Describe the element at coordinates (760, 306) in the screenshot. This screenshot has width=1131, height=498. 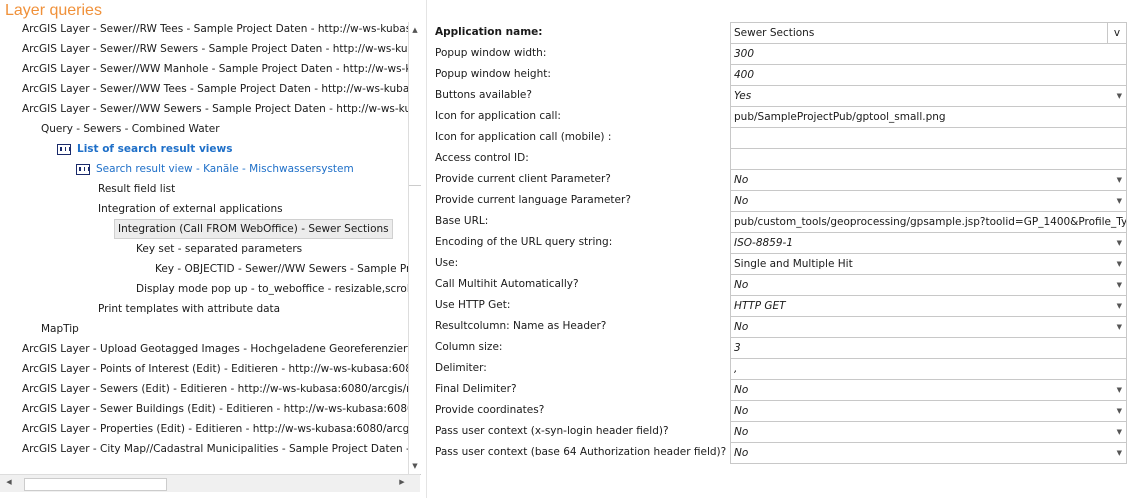
I see `property-value: HTTP GET` at that location.